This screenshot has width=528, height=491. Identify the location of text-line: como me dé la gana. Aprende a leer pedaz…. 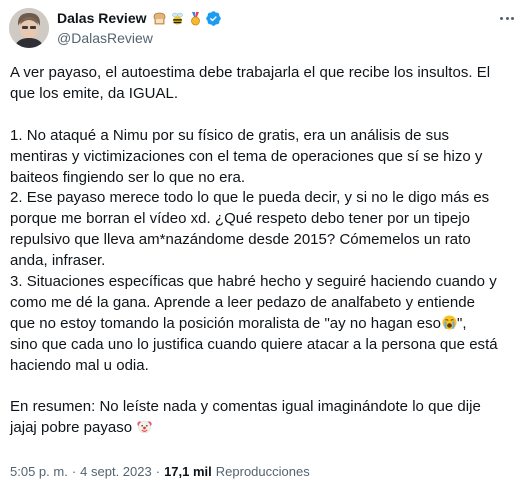
(242, 302).